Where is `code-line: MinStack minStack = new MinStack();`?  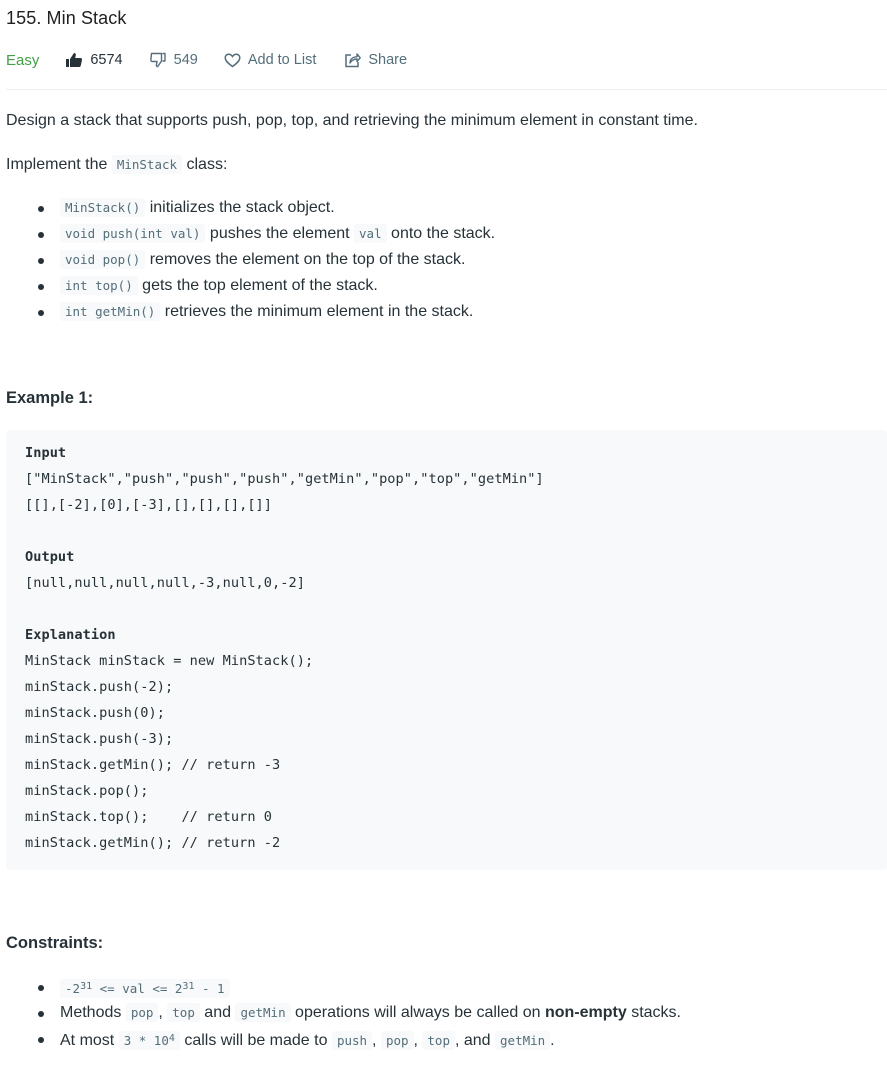
code-line: MinStack minStack = new MinStack(); is located at coordinates (169, 661).